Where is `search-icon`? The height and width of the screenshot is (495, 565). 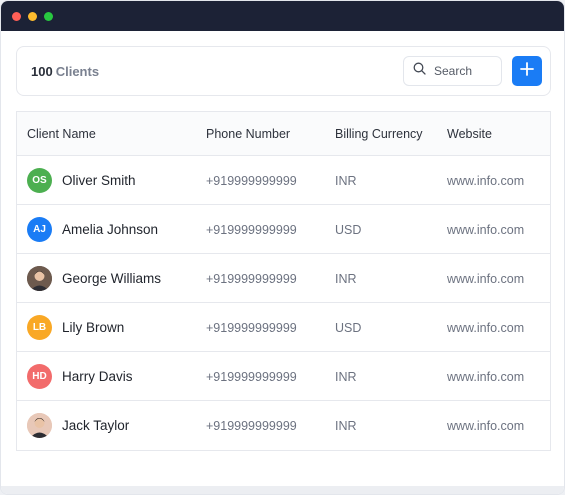
search-icon is located at coordinates (419, 71).